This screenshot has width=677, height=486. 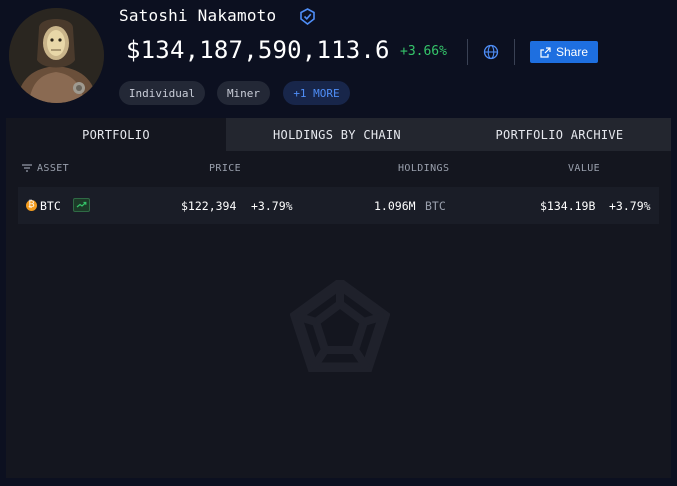 I want to click on tab-portfolio: PORTFOLIO, so click(x=116, y=134).